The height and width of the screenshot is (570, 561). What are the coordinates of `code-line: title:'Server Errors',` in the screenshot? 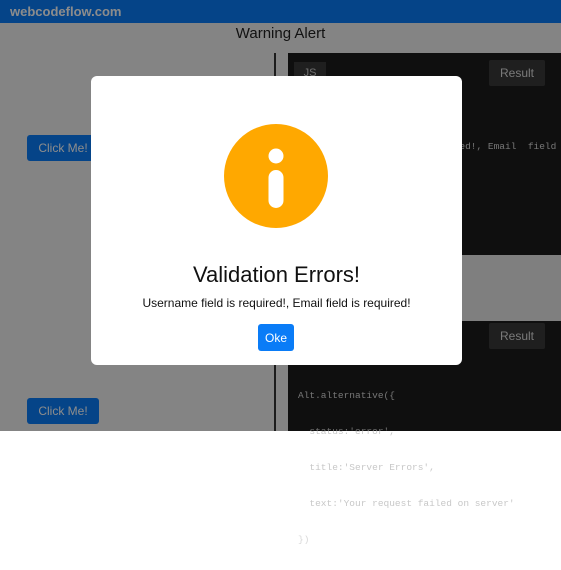 It's located at (366, 467).